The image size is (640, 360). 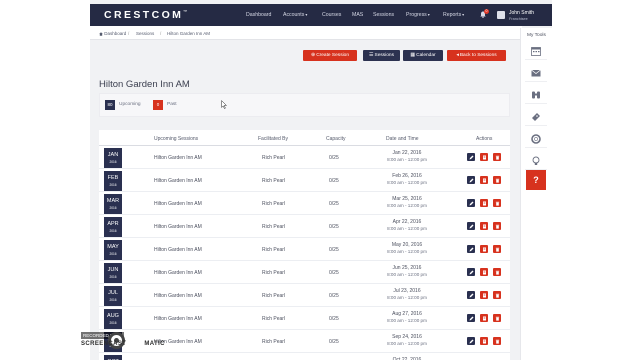 I want to click on list-icon: ☰, so click(x=371, y=55).